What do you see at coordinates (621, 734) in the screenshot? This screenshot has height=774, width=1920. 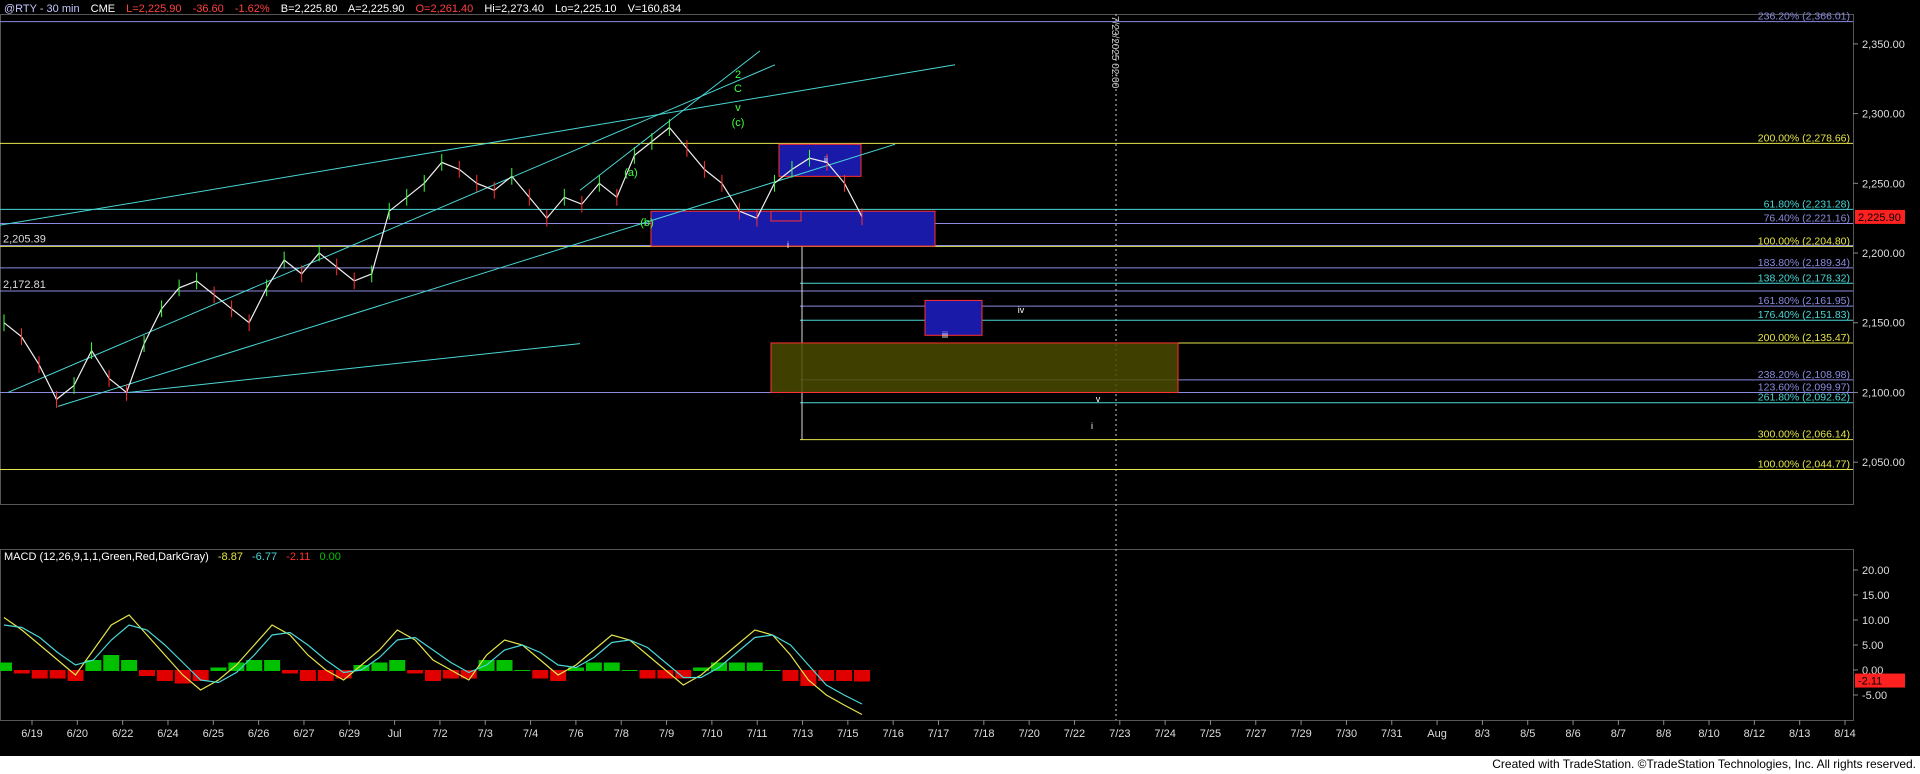 I see `date-tick-label: 7/8` at bounding box center [621, 734].